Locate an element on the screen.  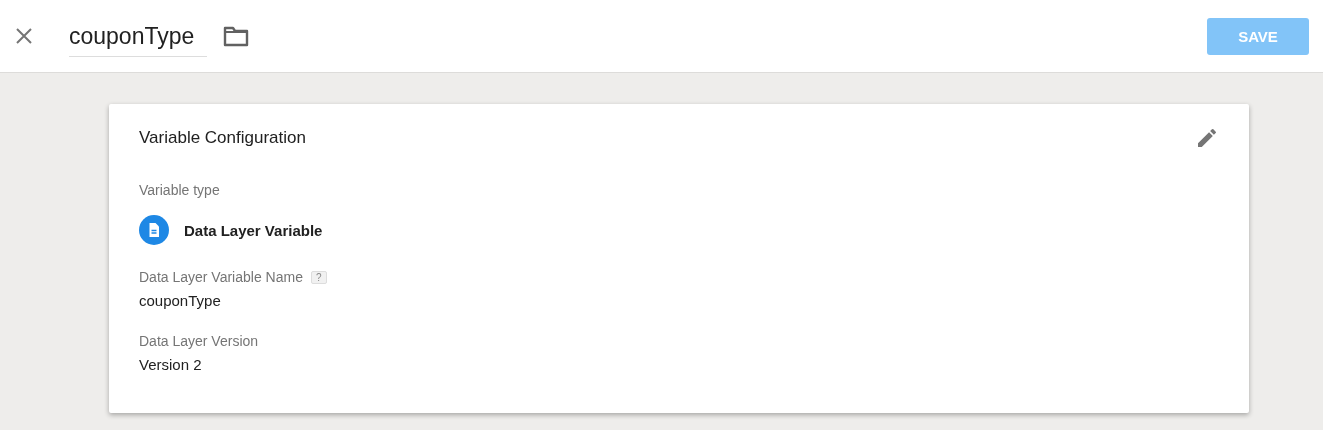
card-title: Variable Configuration is located at coordinates (222, 138).